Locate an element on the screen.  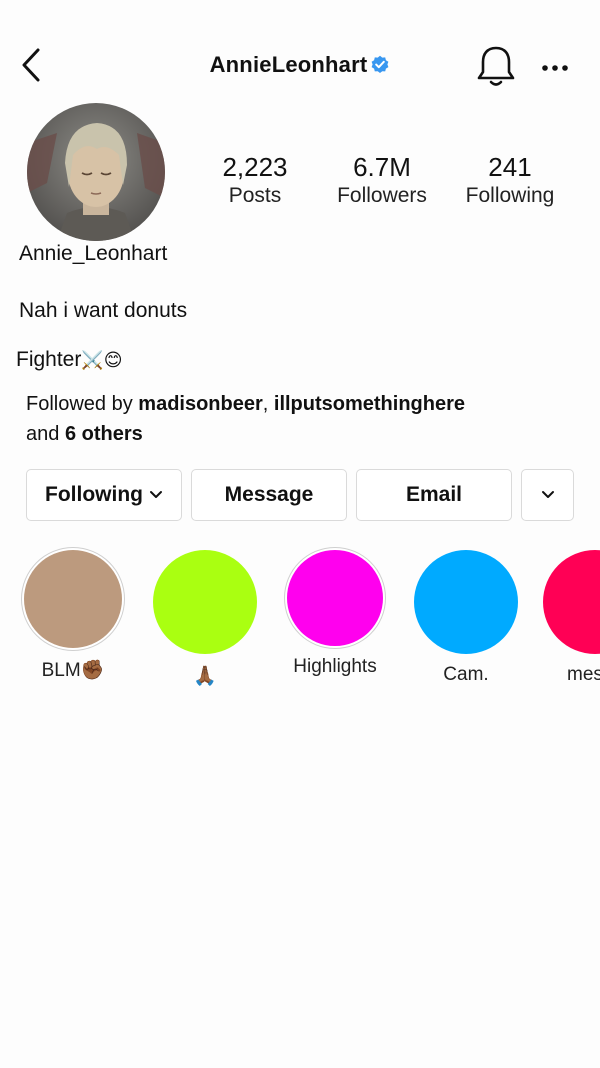
notification-bell-button is located at coordinates (496, 67).